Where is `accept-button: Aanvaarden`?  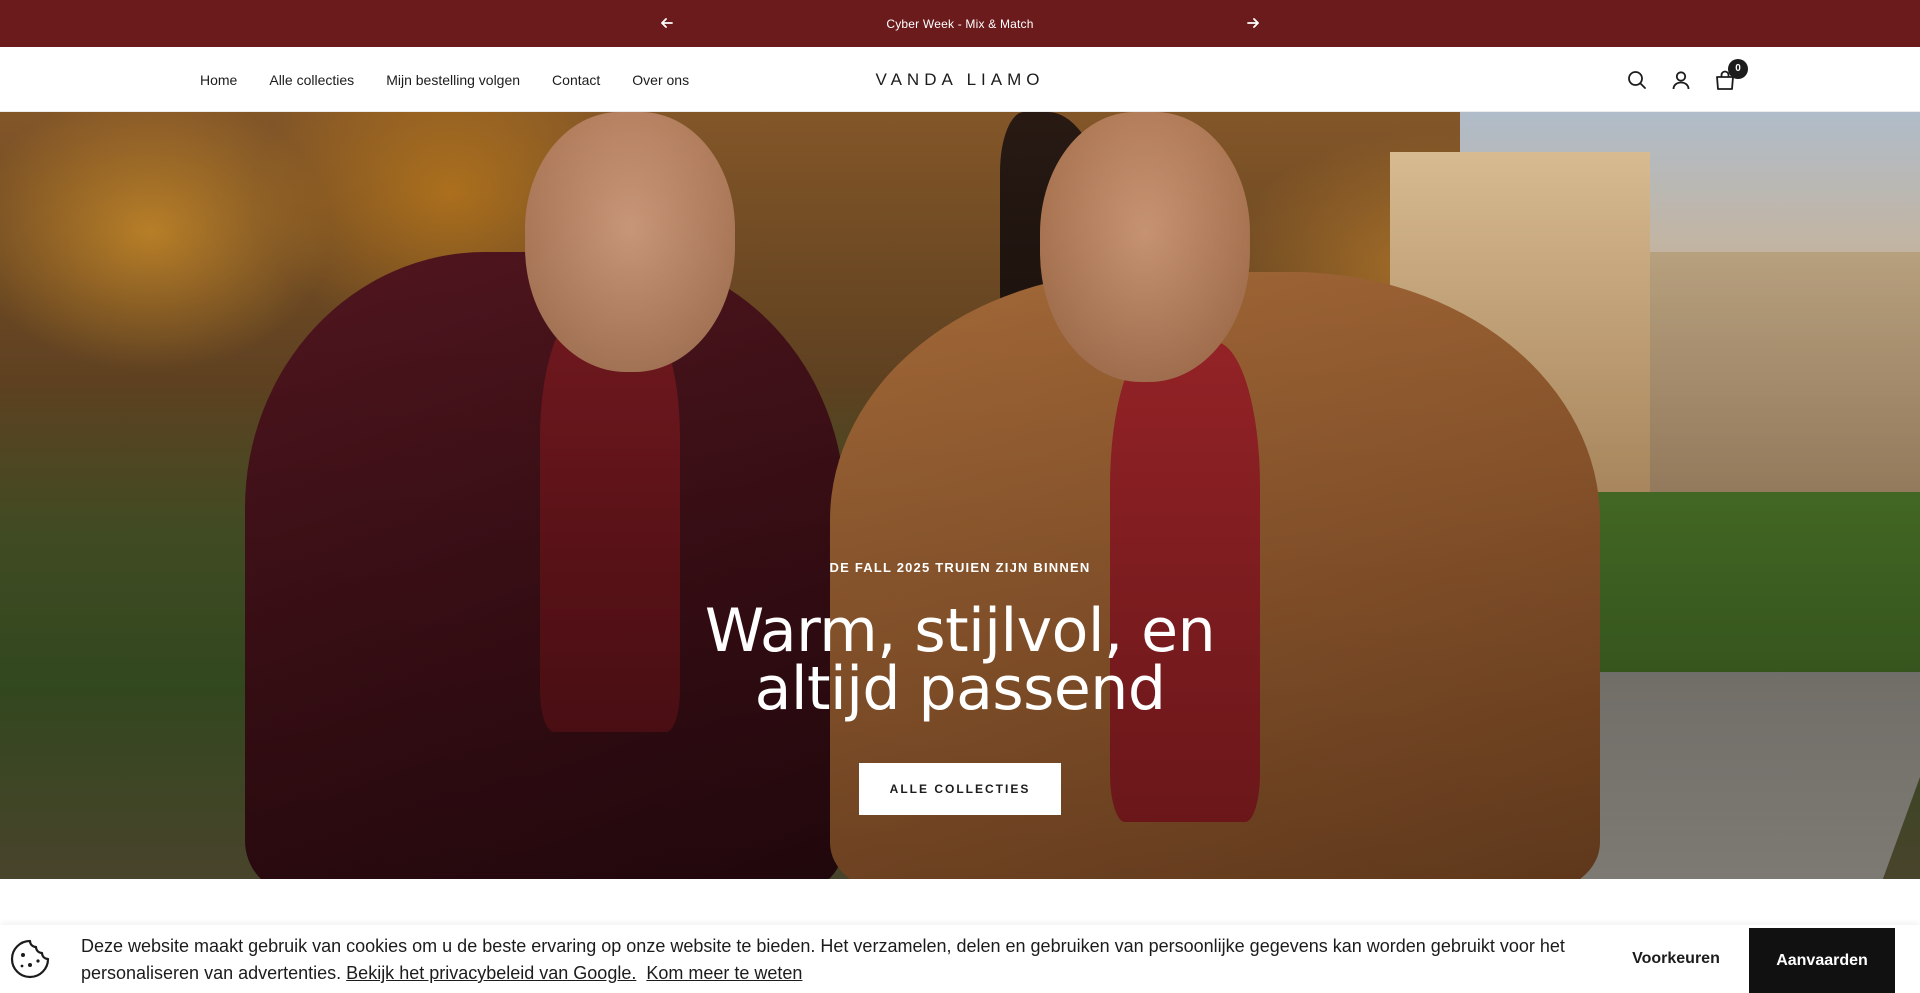 accept-button: Aanvaarden is located at coordinates (1822, 960).